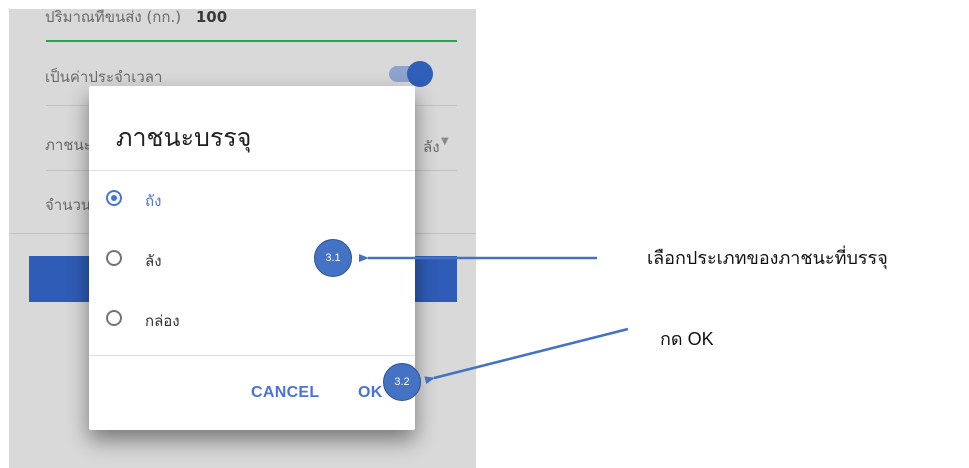 The width and height of the screenshot is (969, 468). What do you see at coordinates (494, 319) in the screenshot?
I see `annotation-arrows` at bounding box center [494, 319].